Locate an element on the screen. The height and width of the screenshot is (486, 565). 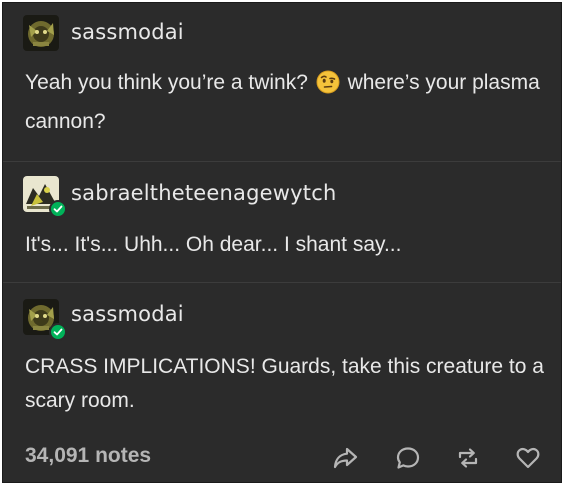
reblog-icon is located at coordinates (468, 458).